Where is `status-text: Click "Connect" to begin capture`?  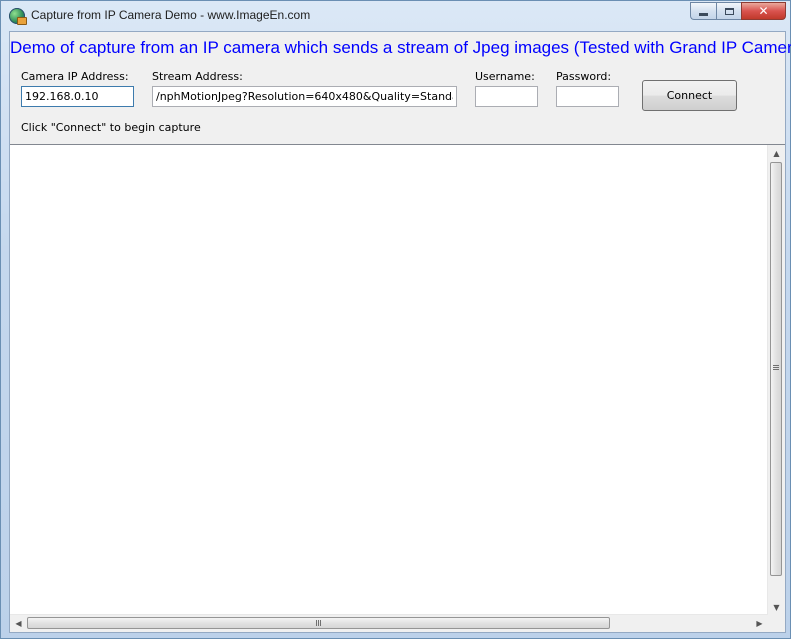 status-text: Click "Connect" to begin capture is located at coordinates (111, 127).